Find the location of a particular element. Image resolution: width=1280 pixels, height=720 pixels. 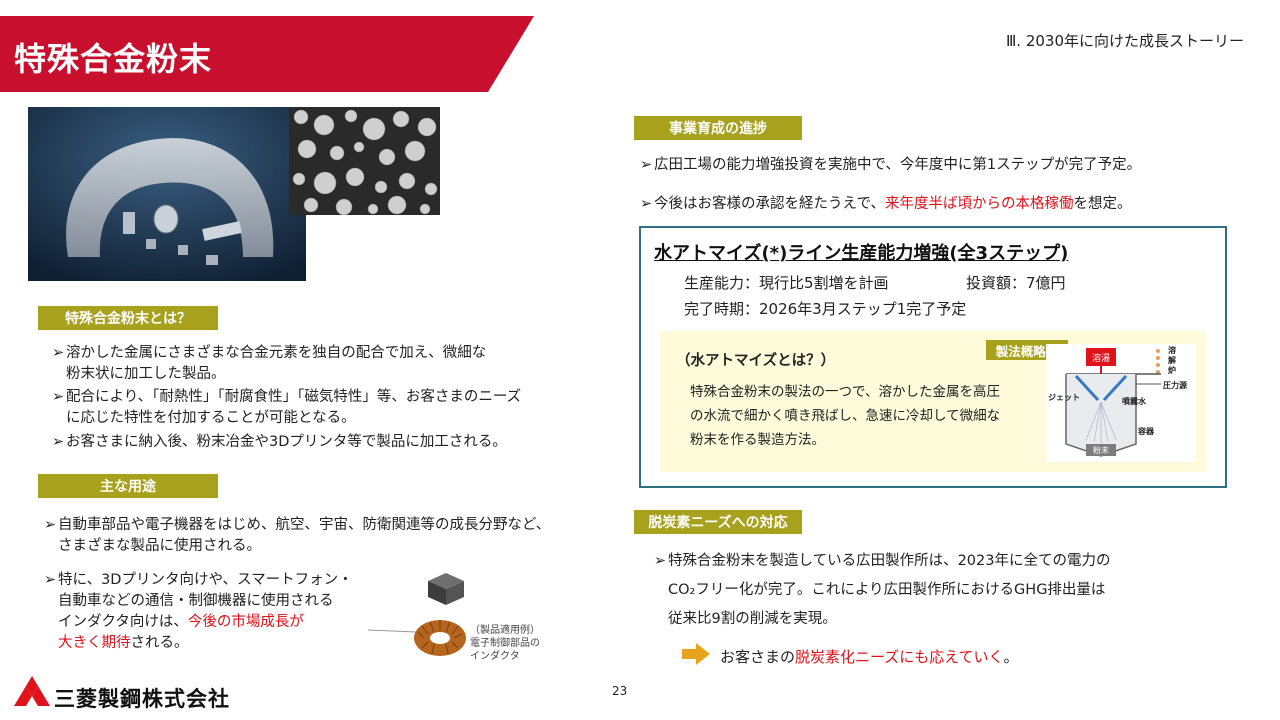

atomization-diagram: 溶湯 溶 解 炉 圧力源 ジェット 噴霧水 容器 粉末 is located at coordinates (1121, 403).